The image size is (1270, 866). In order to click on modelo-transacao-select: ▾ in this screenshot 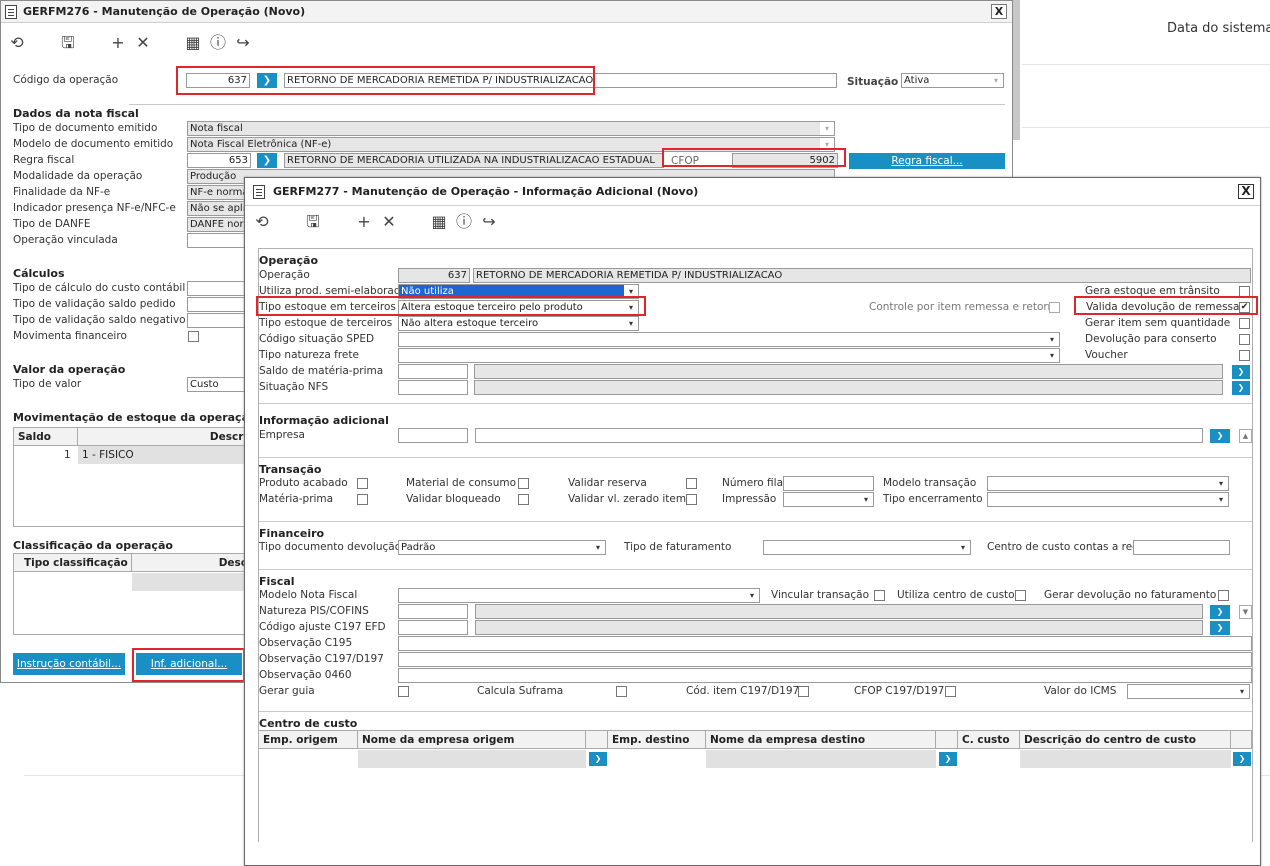, I will do `click(1108, 483)`.